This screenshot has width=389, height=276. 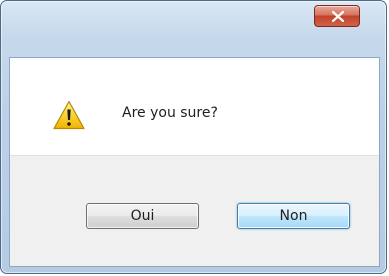 I want to click on oui-button: Oui, so click(x=142, y=216).